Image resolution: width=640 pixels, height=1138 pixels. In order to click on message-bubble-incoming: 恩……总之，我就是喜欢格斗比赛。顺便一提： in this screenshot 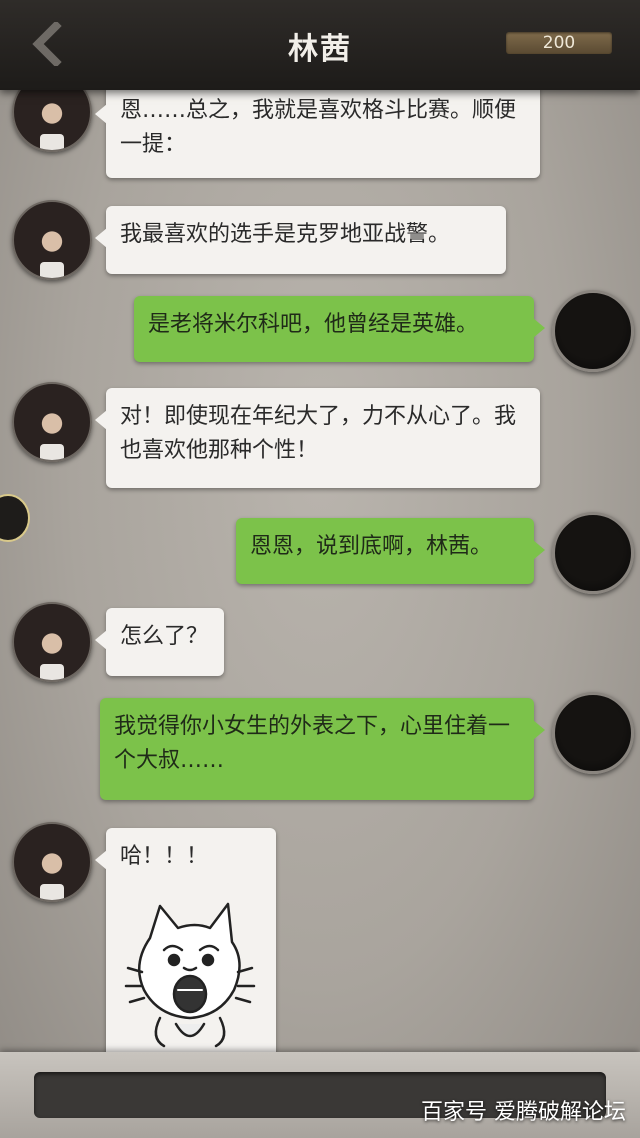, I will do `click(317, 130)`.